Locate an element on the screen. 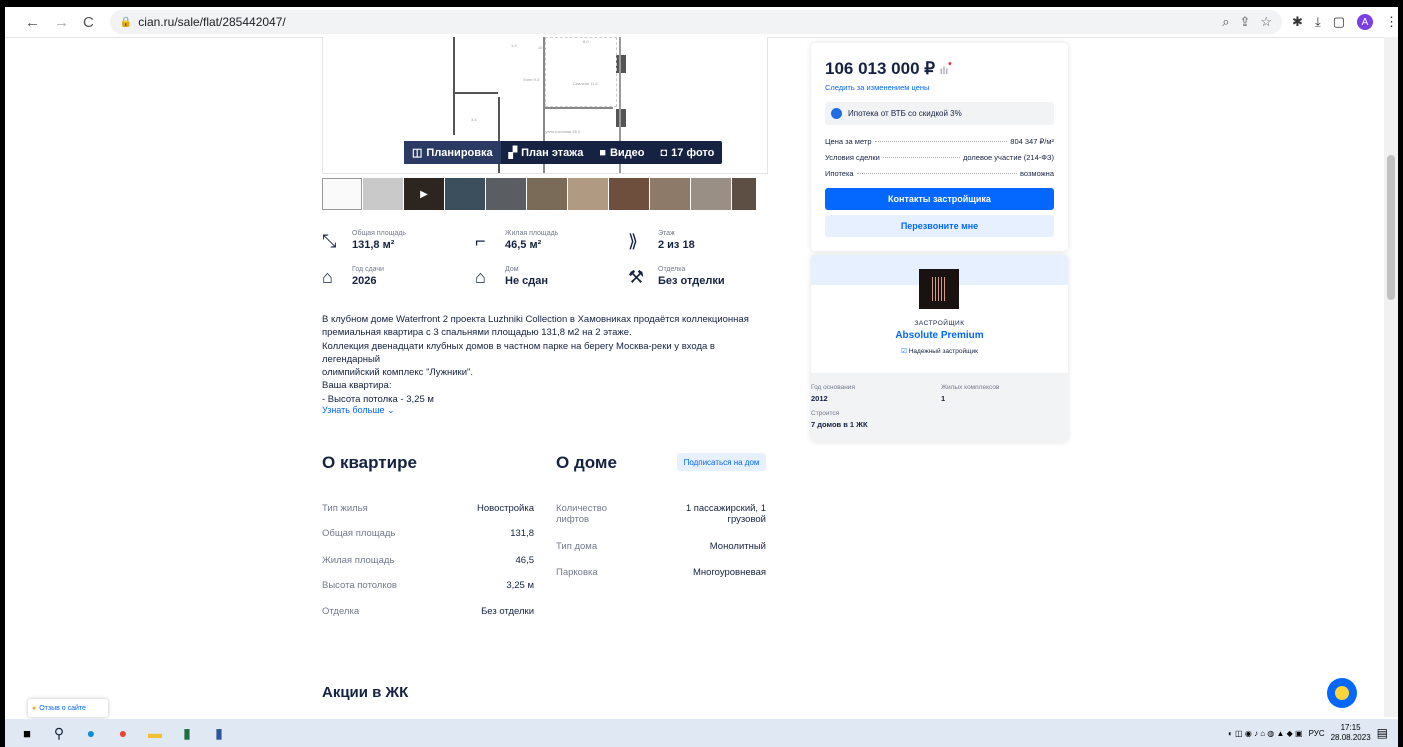 Image resolution: width=1403 pixels, height=747 pixels. file-explorer-icon: ▬ is located at coordinates (155, 733).